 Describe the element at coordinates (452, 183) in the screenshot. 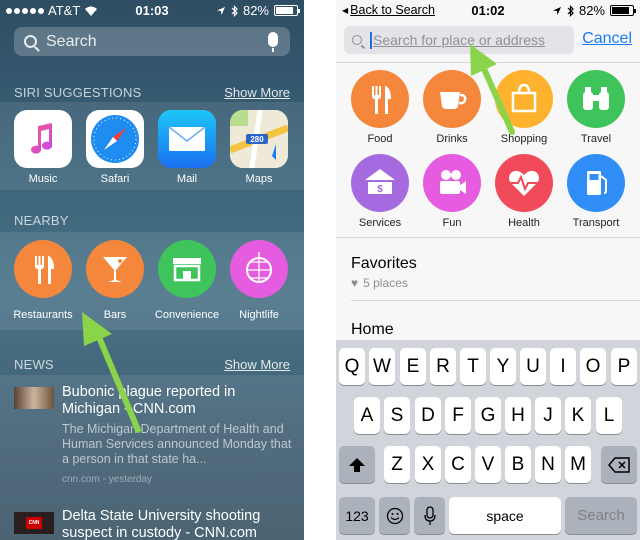

I see `category-fun` at that location.